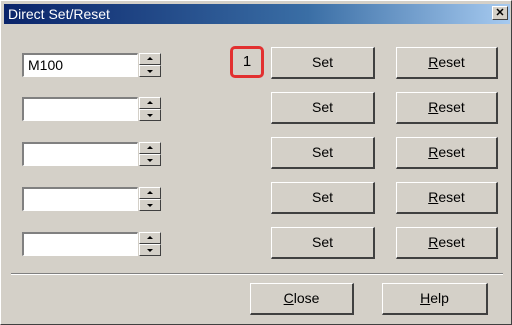  I want to click on reset-button-5: Reset, so click(447, 243).